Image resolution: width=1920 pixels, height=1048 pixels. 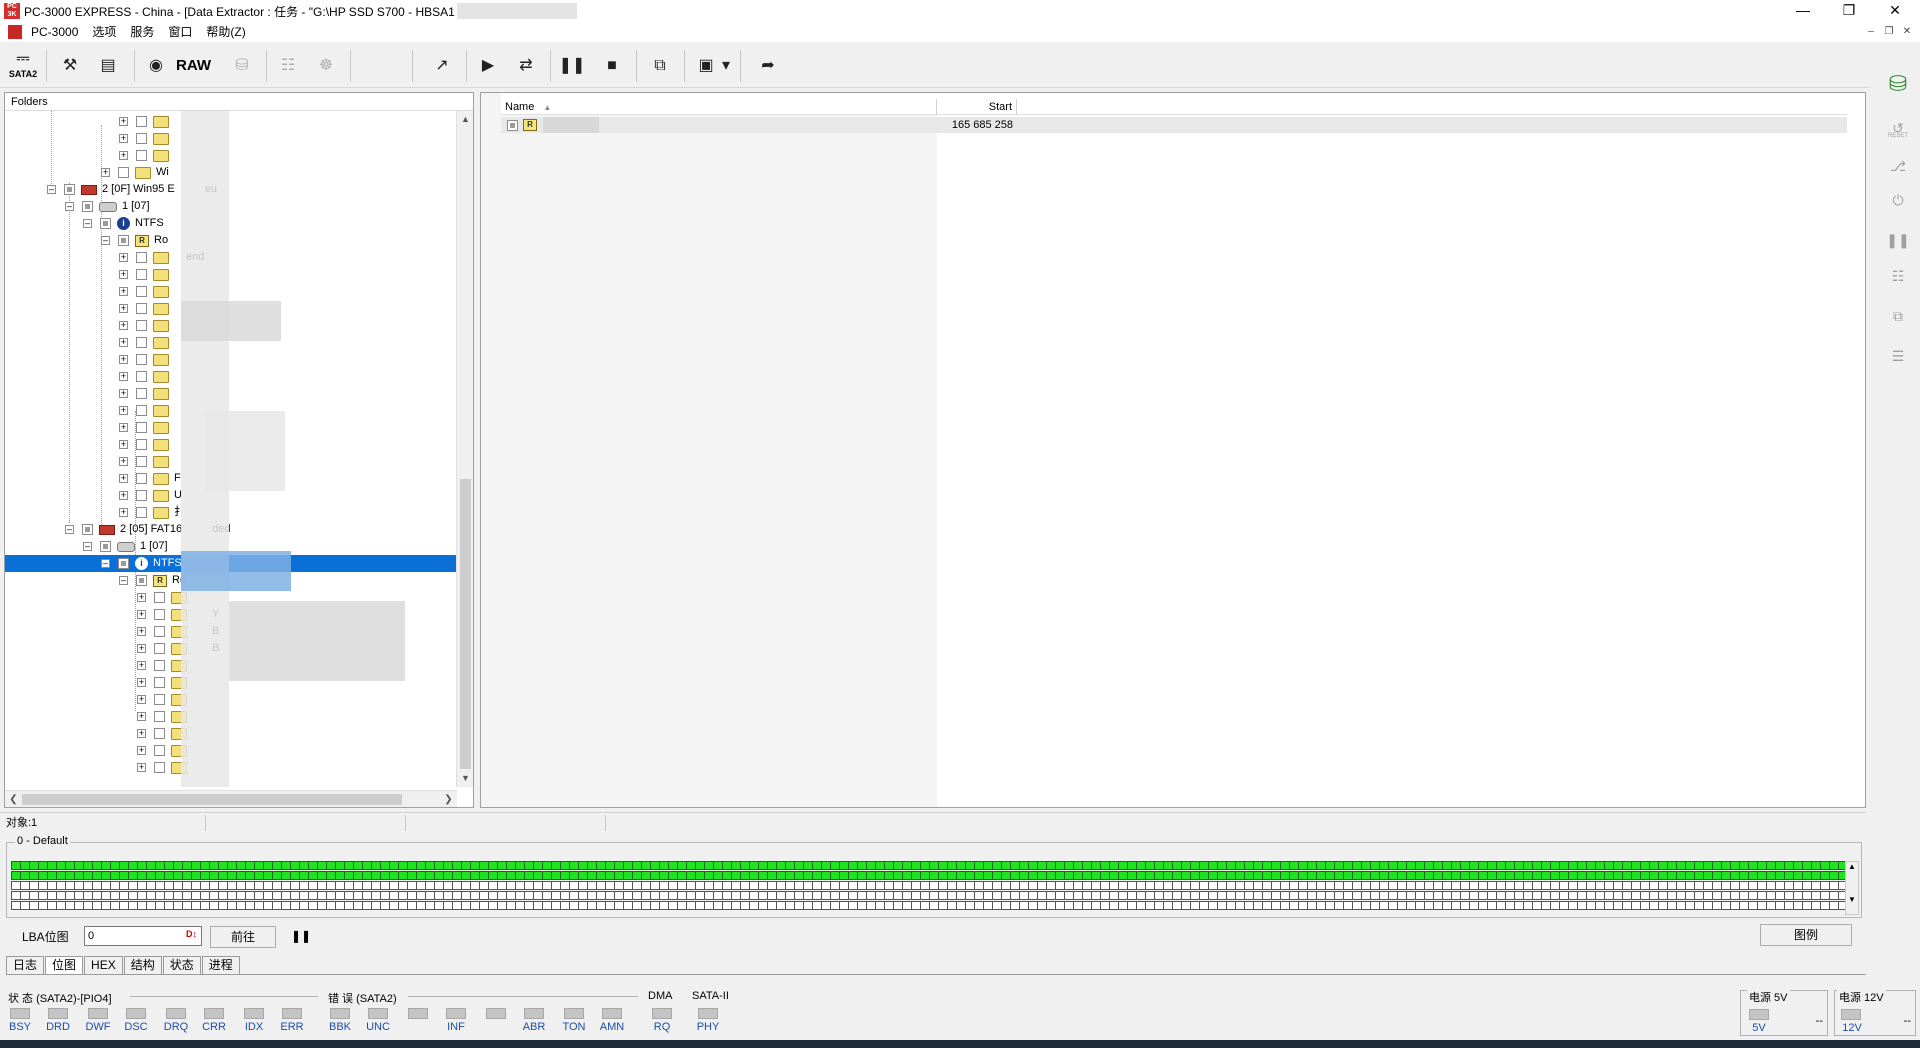 What do you see at coordinates (125, 546) in the screenshot?
I see `tree-volume-row: – 1 [07]` at bounding box center [125, 546].